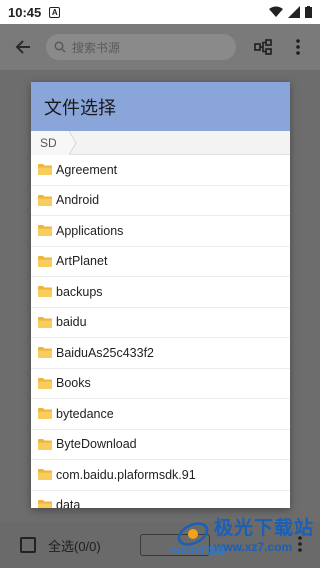  What do you see at coordinates (78, 200) in the screenshot?
I see `folder-name: Android` at bounding box center [78, 200].